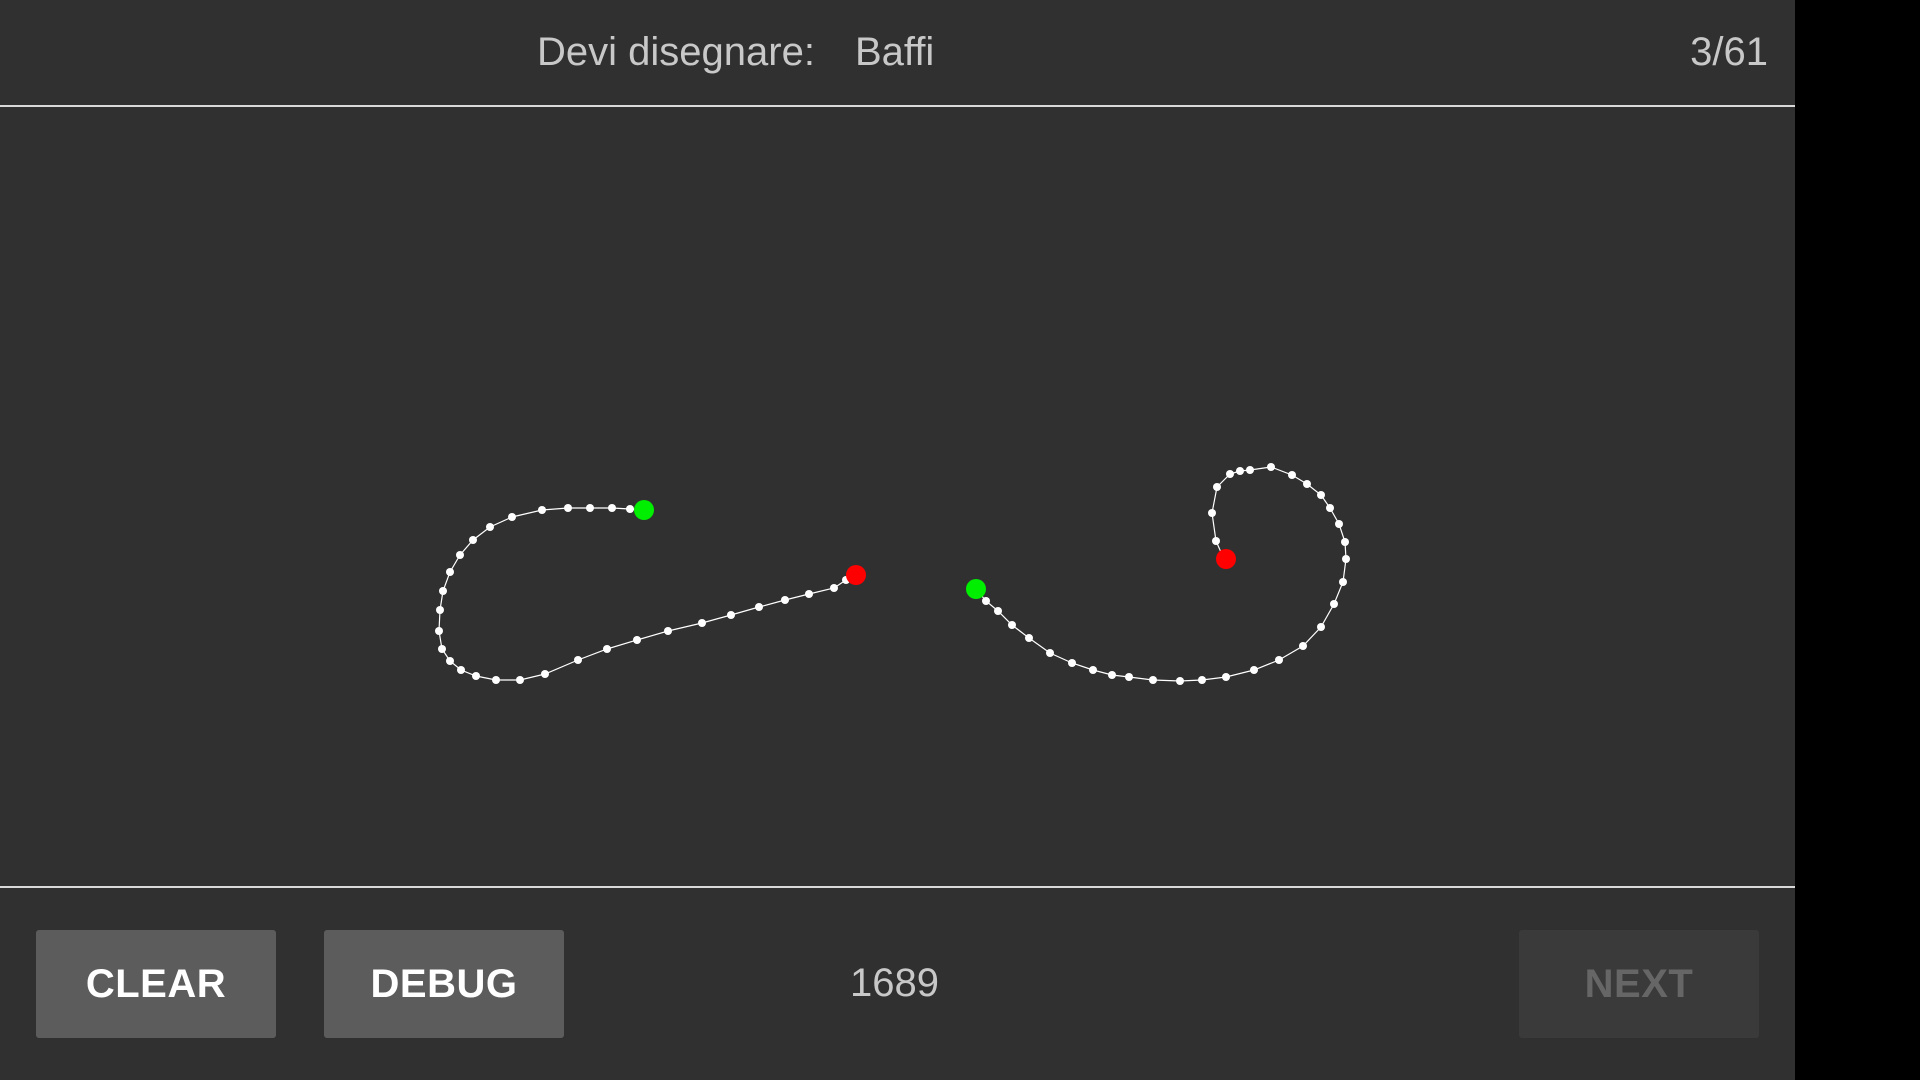 This screenshot has width=1920, height=1080. I want to click on left-stroke-start-point, so click(644, 510).